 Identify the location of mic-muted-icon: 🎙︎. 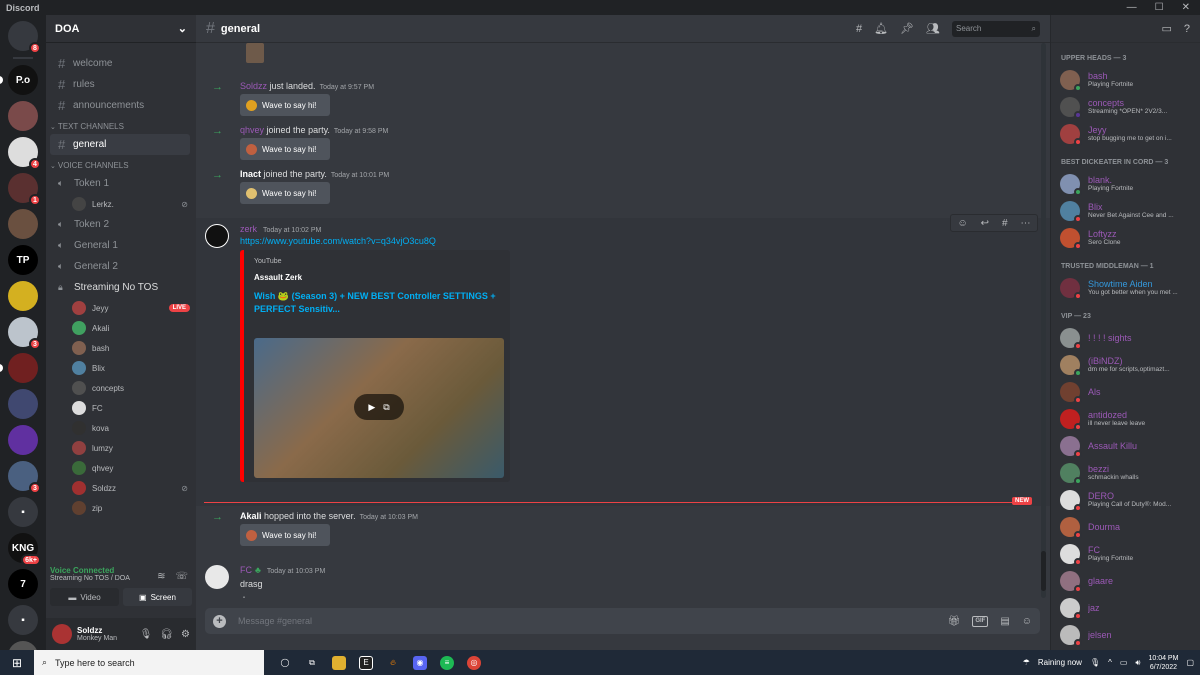
(146, 634).